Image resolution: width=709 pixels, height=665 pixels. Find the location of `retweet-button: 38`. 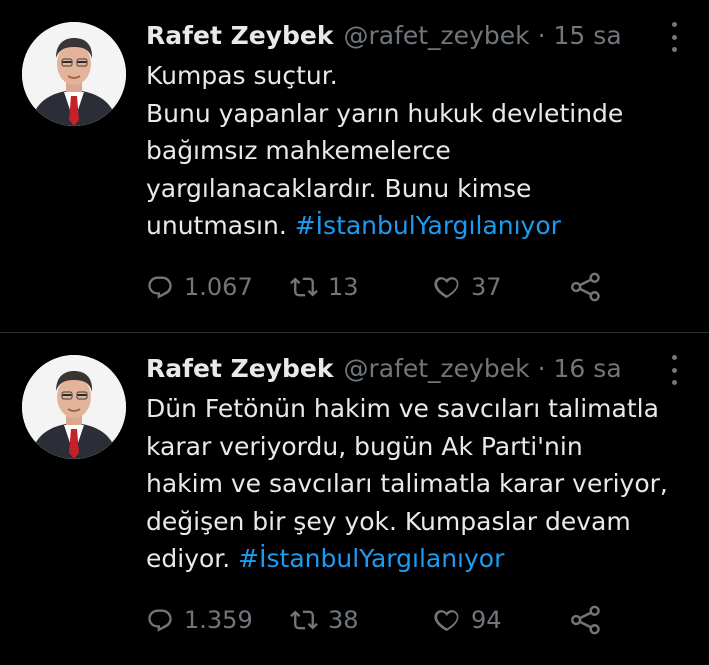

retweet-button: 38 is located at coordinates (361, 620).